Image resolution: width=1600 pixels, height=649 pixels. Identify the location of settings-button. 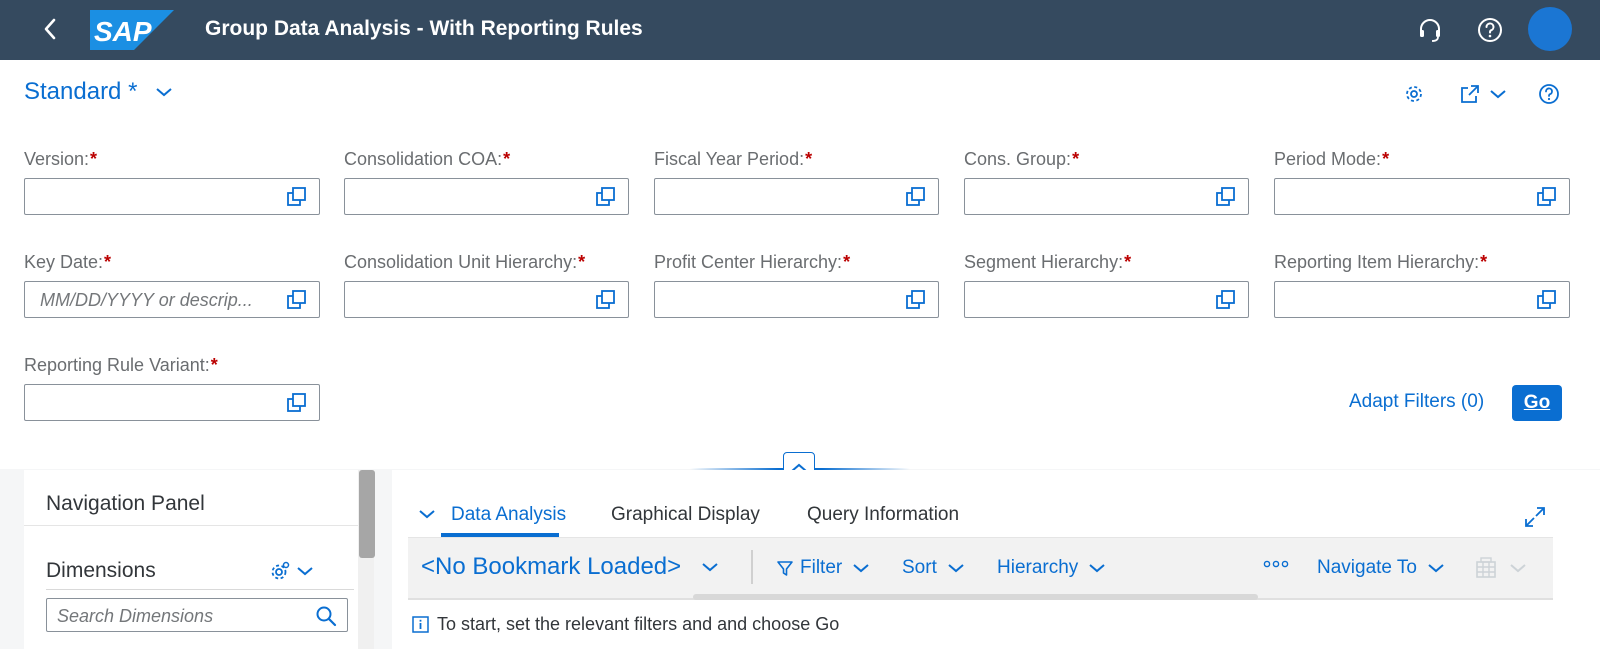
(1414, 94).